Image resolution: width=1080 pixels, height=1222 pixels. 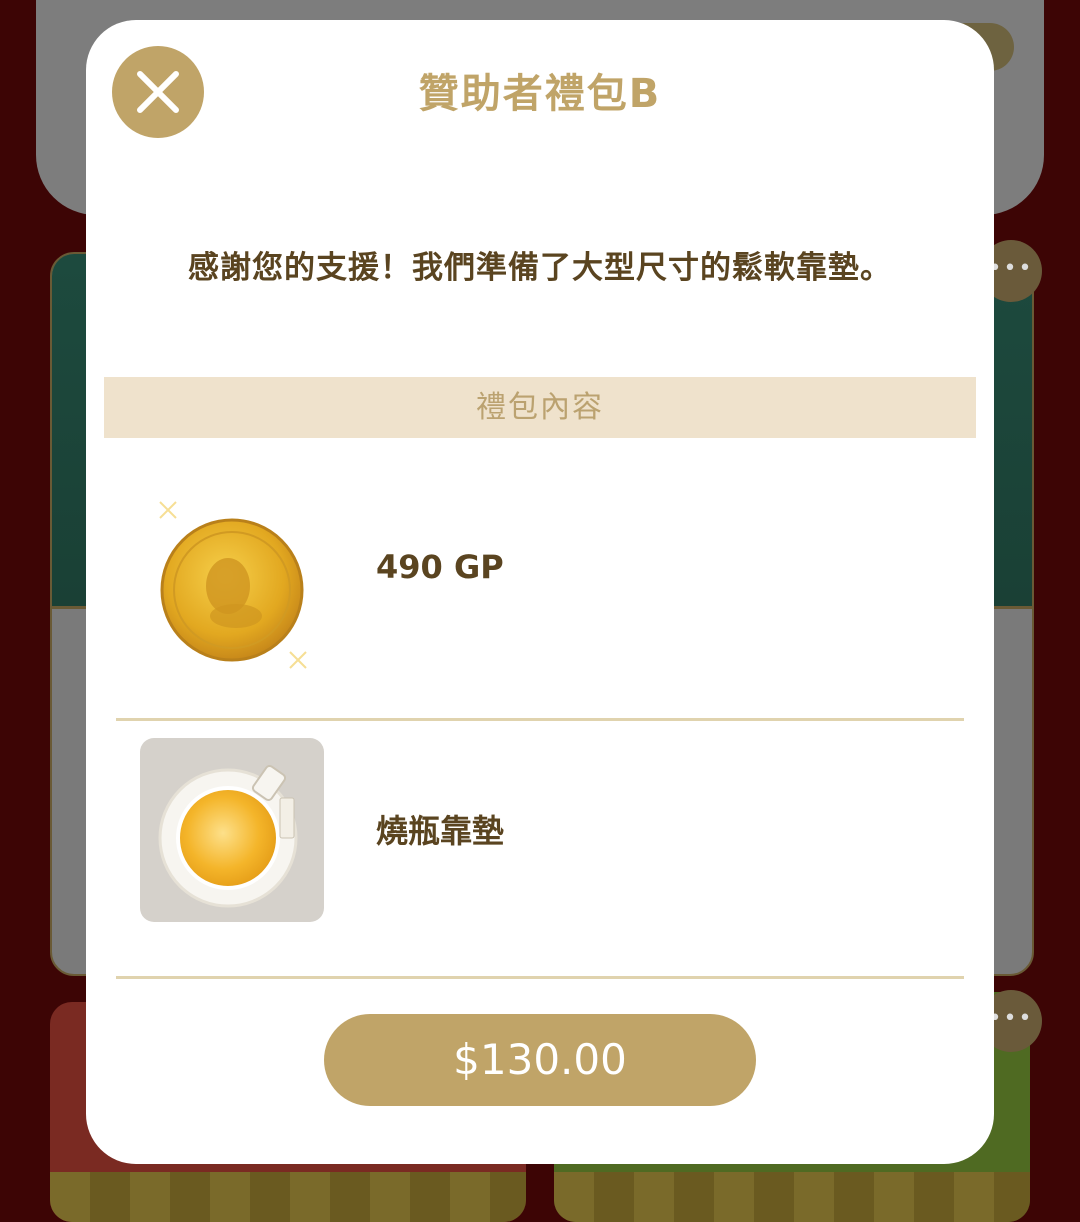 What do you see at coordinates (540, 1060) in the screenshot?
I see `purchase-button: $130.00` at bounding box center [540, 1060].